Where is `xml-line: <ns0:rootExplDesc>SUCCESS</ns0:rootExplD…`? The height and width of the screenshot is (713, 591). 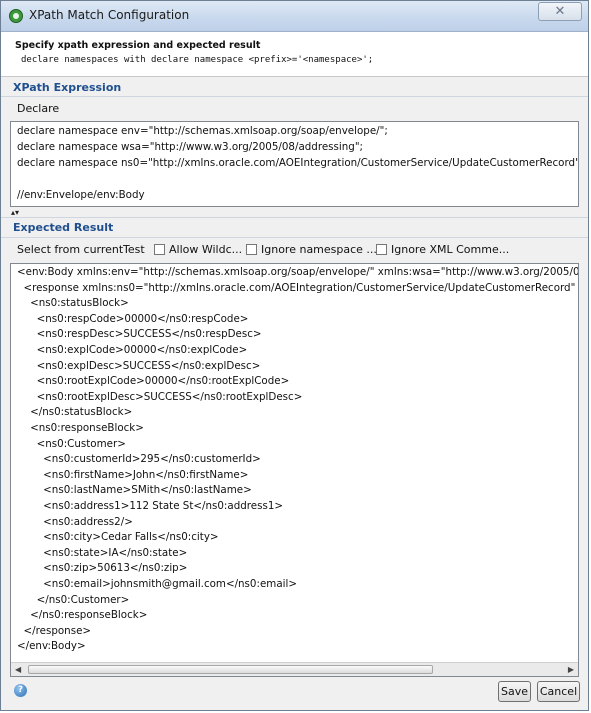 xml-line: <ns0:rootExplDesc>SUCCESS</ns0:rootExplD… is located at coordinates (160, 396).